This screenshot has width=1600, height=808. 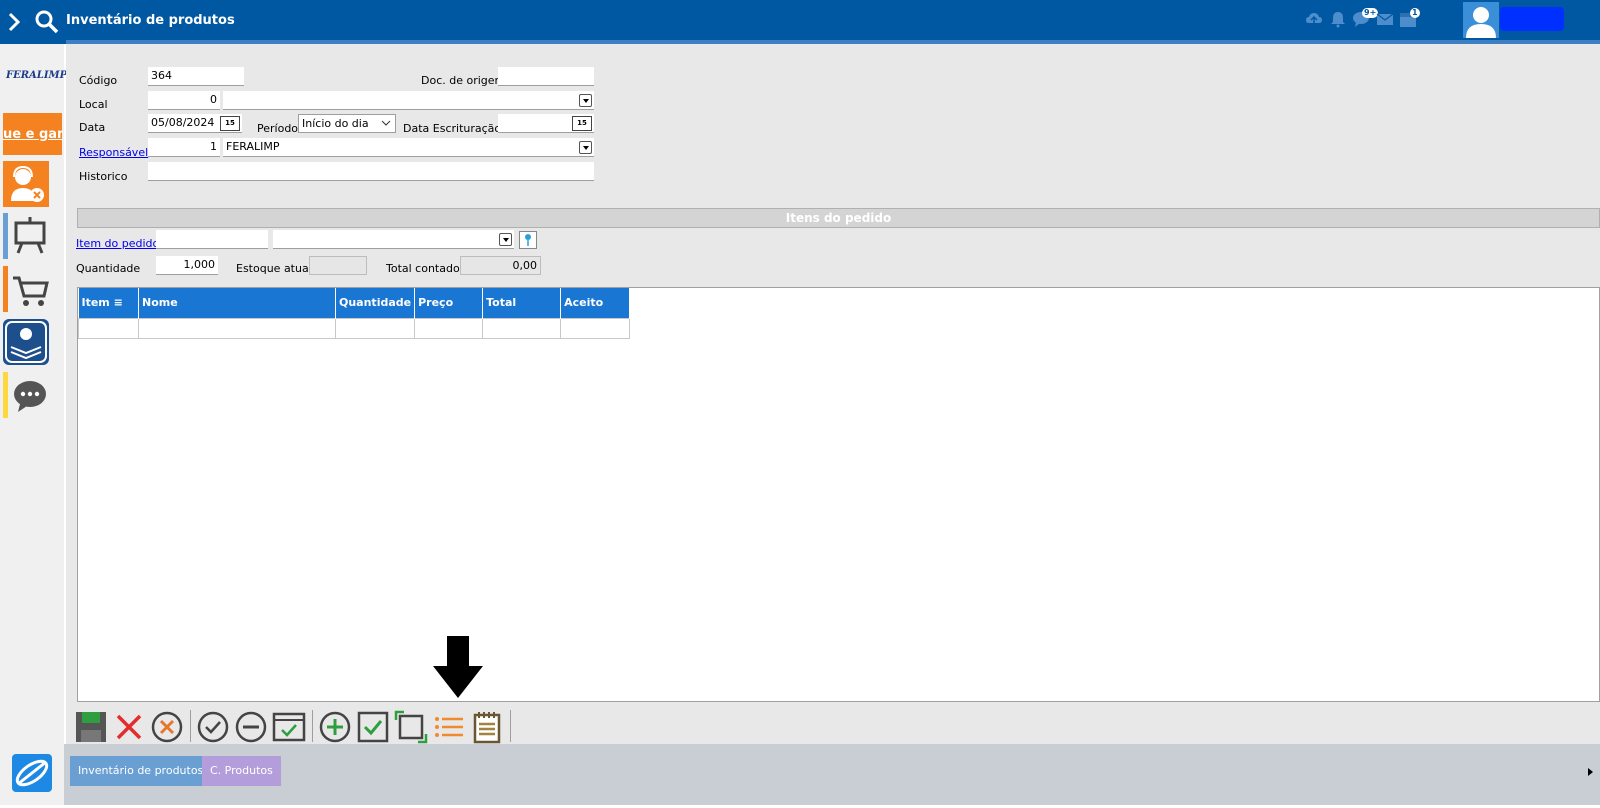 I want to click on top-bar: Inventário de produtos 9+ 1, so click(x=800, y=22).